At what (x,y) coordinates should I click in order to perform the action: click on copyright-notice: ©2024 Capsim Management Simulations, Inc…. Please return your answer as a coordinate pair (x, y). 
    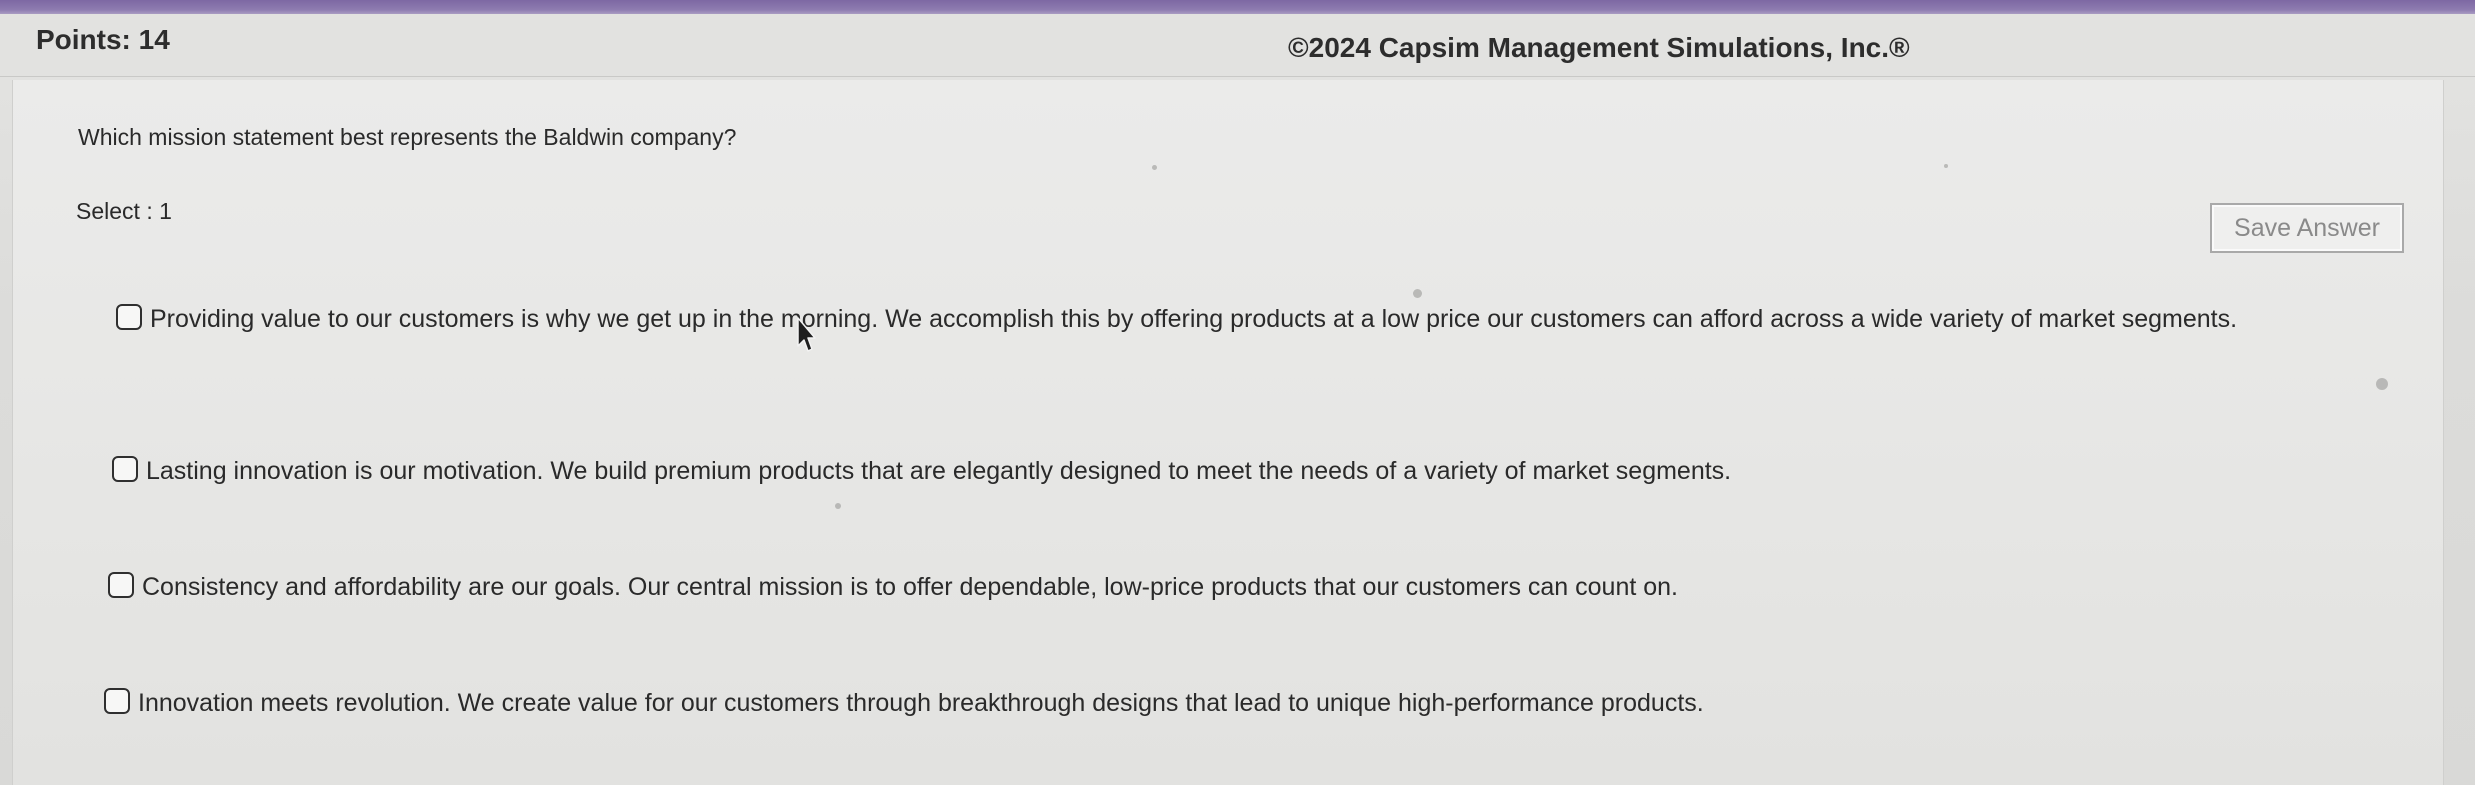
    Looking at the image, I should click on (1599, 47).